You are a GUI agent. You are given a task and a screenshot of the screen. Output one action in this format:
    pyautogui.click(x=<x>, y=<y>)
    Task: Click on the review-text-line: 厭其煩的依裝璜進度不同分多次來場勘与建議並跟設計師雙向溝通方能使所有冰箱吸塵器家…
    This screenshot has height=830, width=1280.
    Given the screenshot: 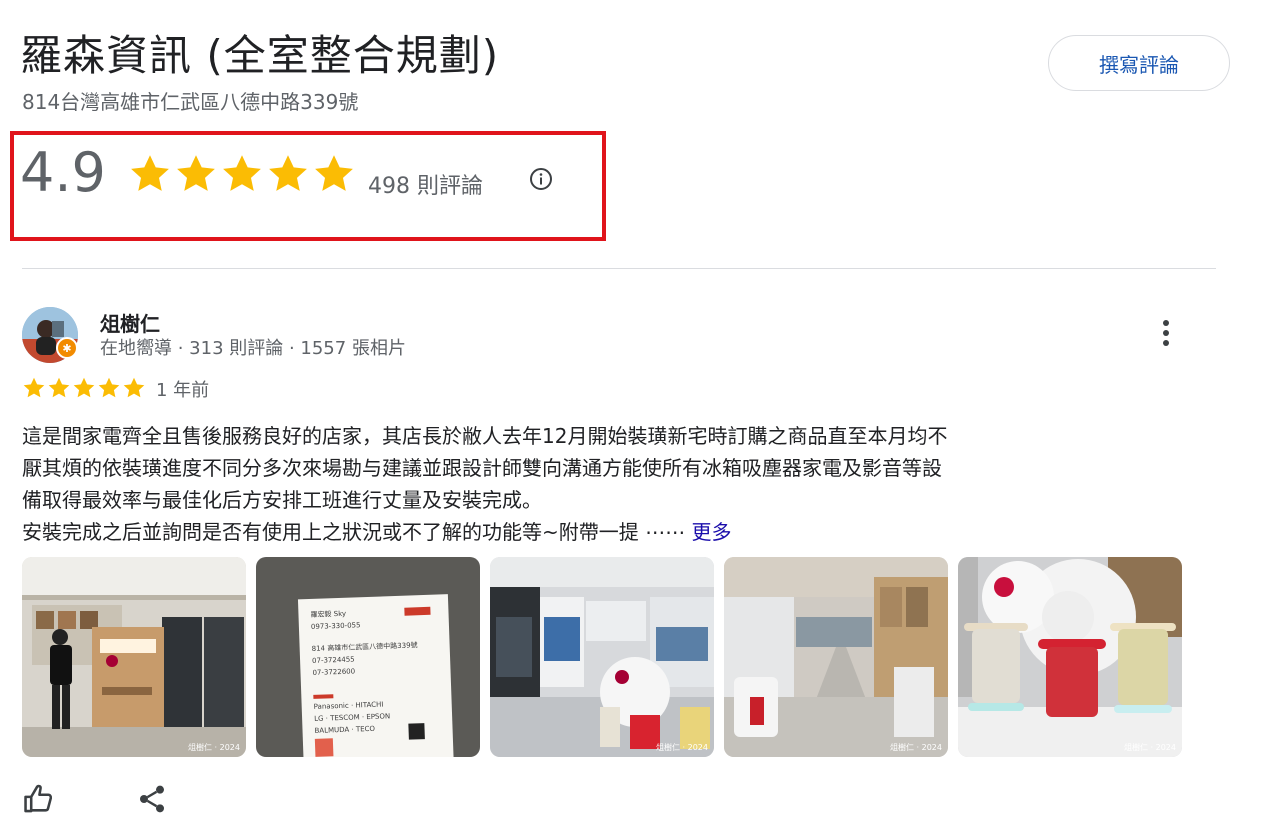 What is the action you would take?
    pyautogui.click(x=482, y=468)
    